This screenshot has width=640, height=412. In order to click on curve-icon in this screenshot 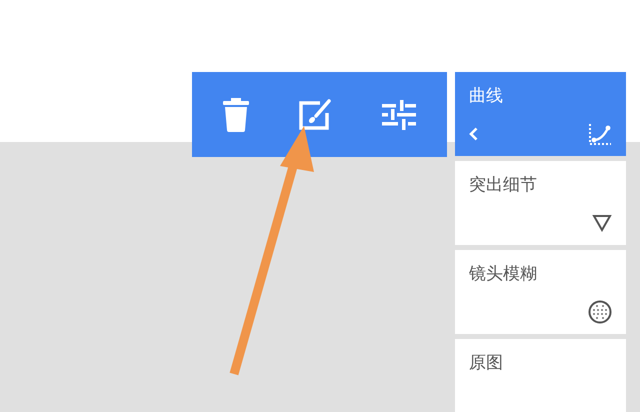, I will do `click(600, 134)`.